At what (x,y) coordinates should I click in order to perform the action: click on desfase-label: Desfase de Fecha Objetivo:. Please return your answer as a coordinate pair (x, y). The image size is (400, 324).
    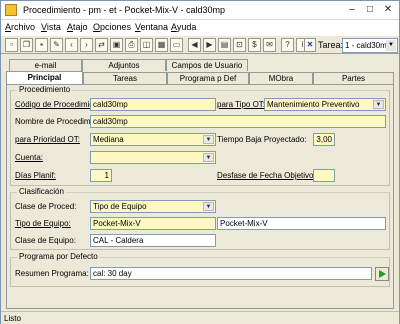
    Looking at the image, I should click on (266, 175).